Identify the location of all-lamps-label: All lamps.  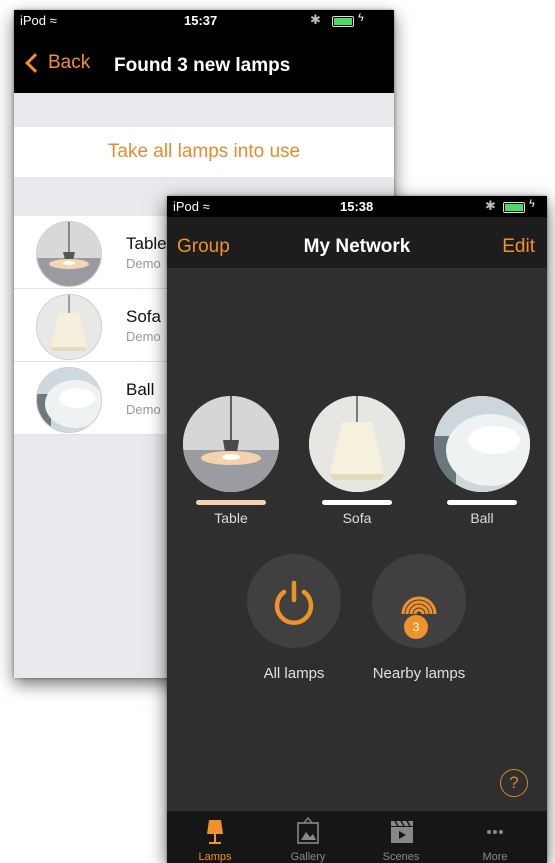
(294, 673).